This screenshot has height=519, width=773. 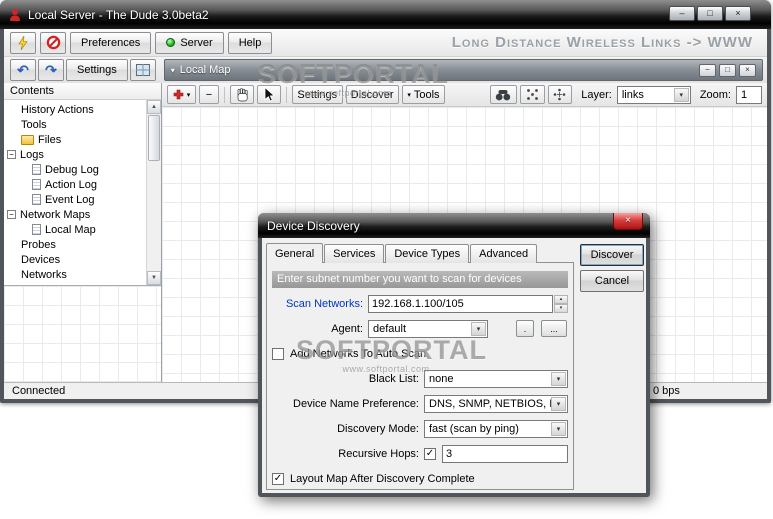 I want to click on map-pane-header: ▾ Local Map − □ ×, so click(x=463, y=70).